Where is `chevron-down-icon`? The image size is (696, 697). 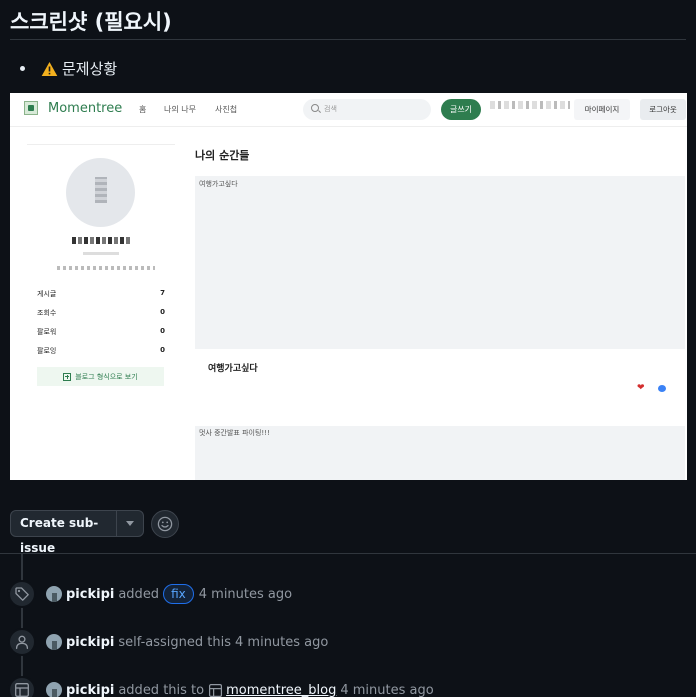 chevron-down-icon is located at coordinates (130, 523).